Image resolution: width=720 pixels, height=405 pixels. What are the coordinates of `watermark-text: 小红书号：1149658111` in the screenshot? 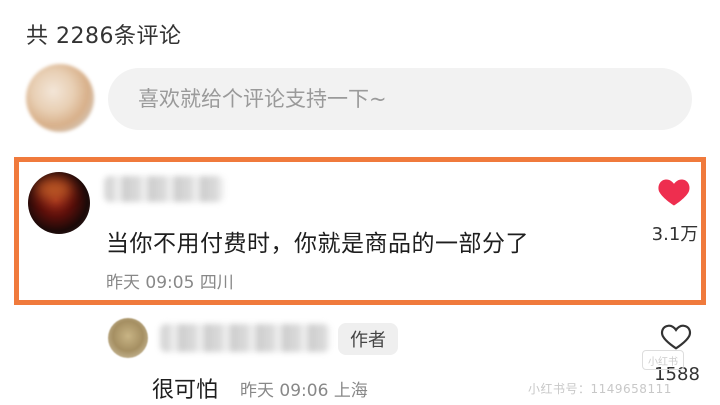 It's located at (600, 389).